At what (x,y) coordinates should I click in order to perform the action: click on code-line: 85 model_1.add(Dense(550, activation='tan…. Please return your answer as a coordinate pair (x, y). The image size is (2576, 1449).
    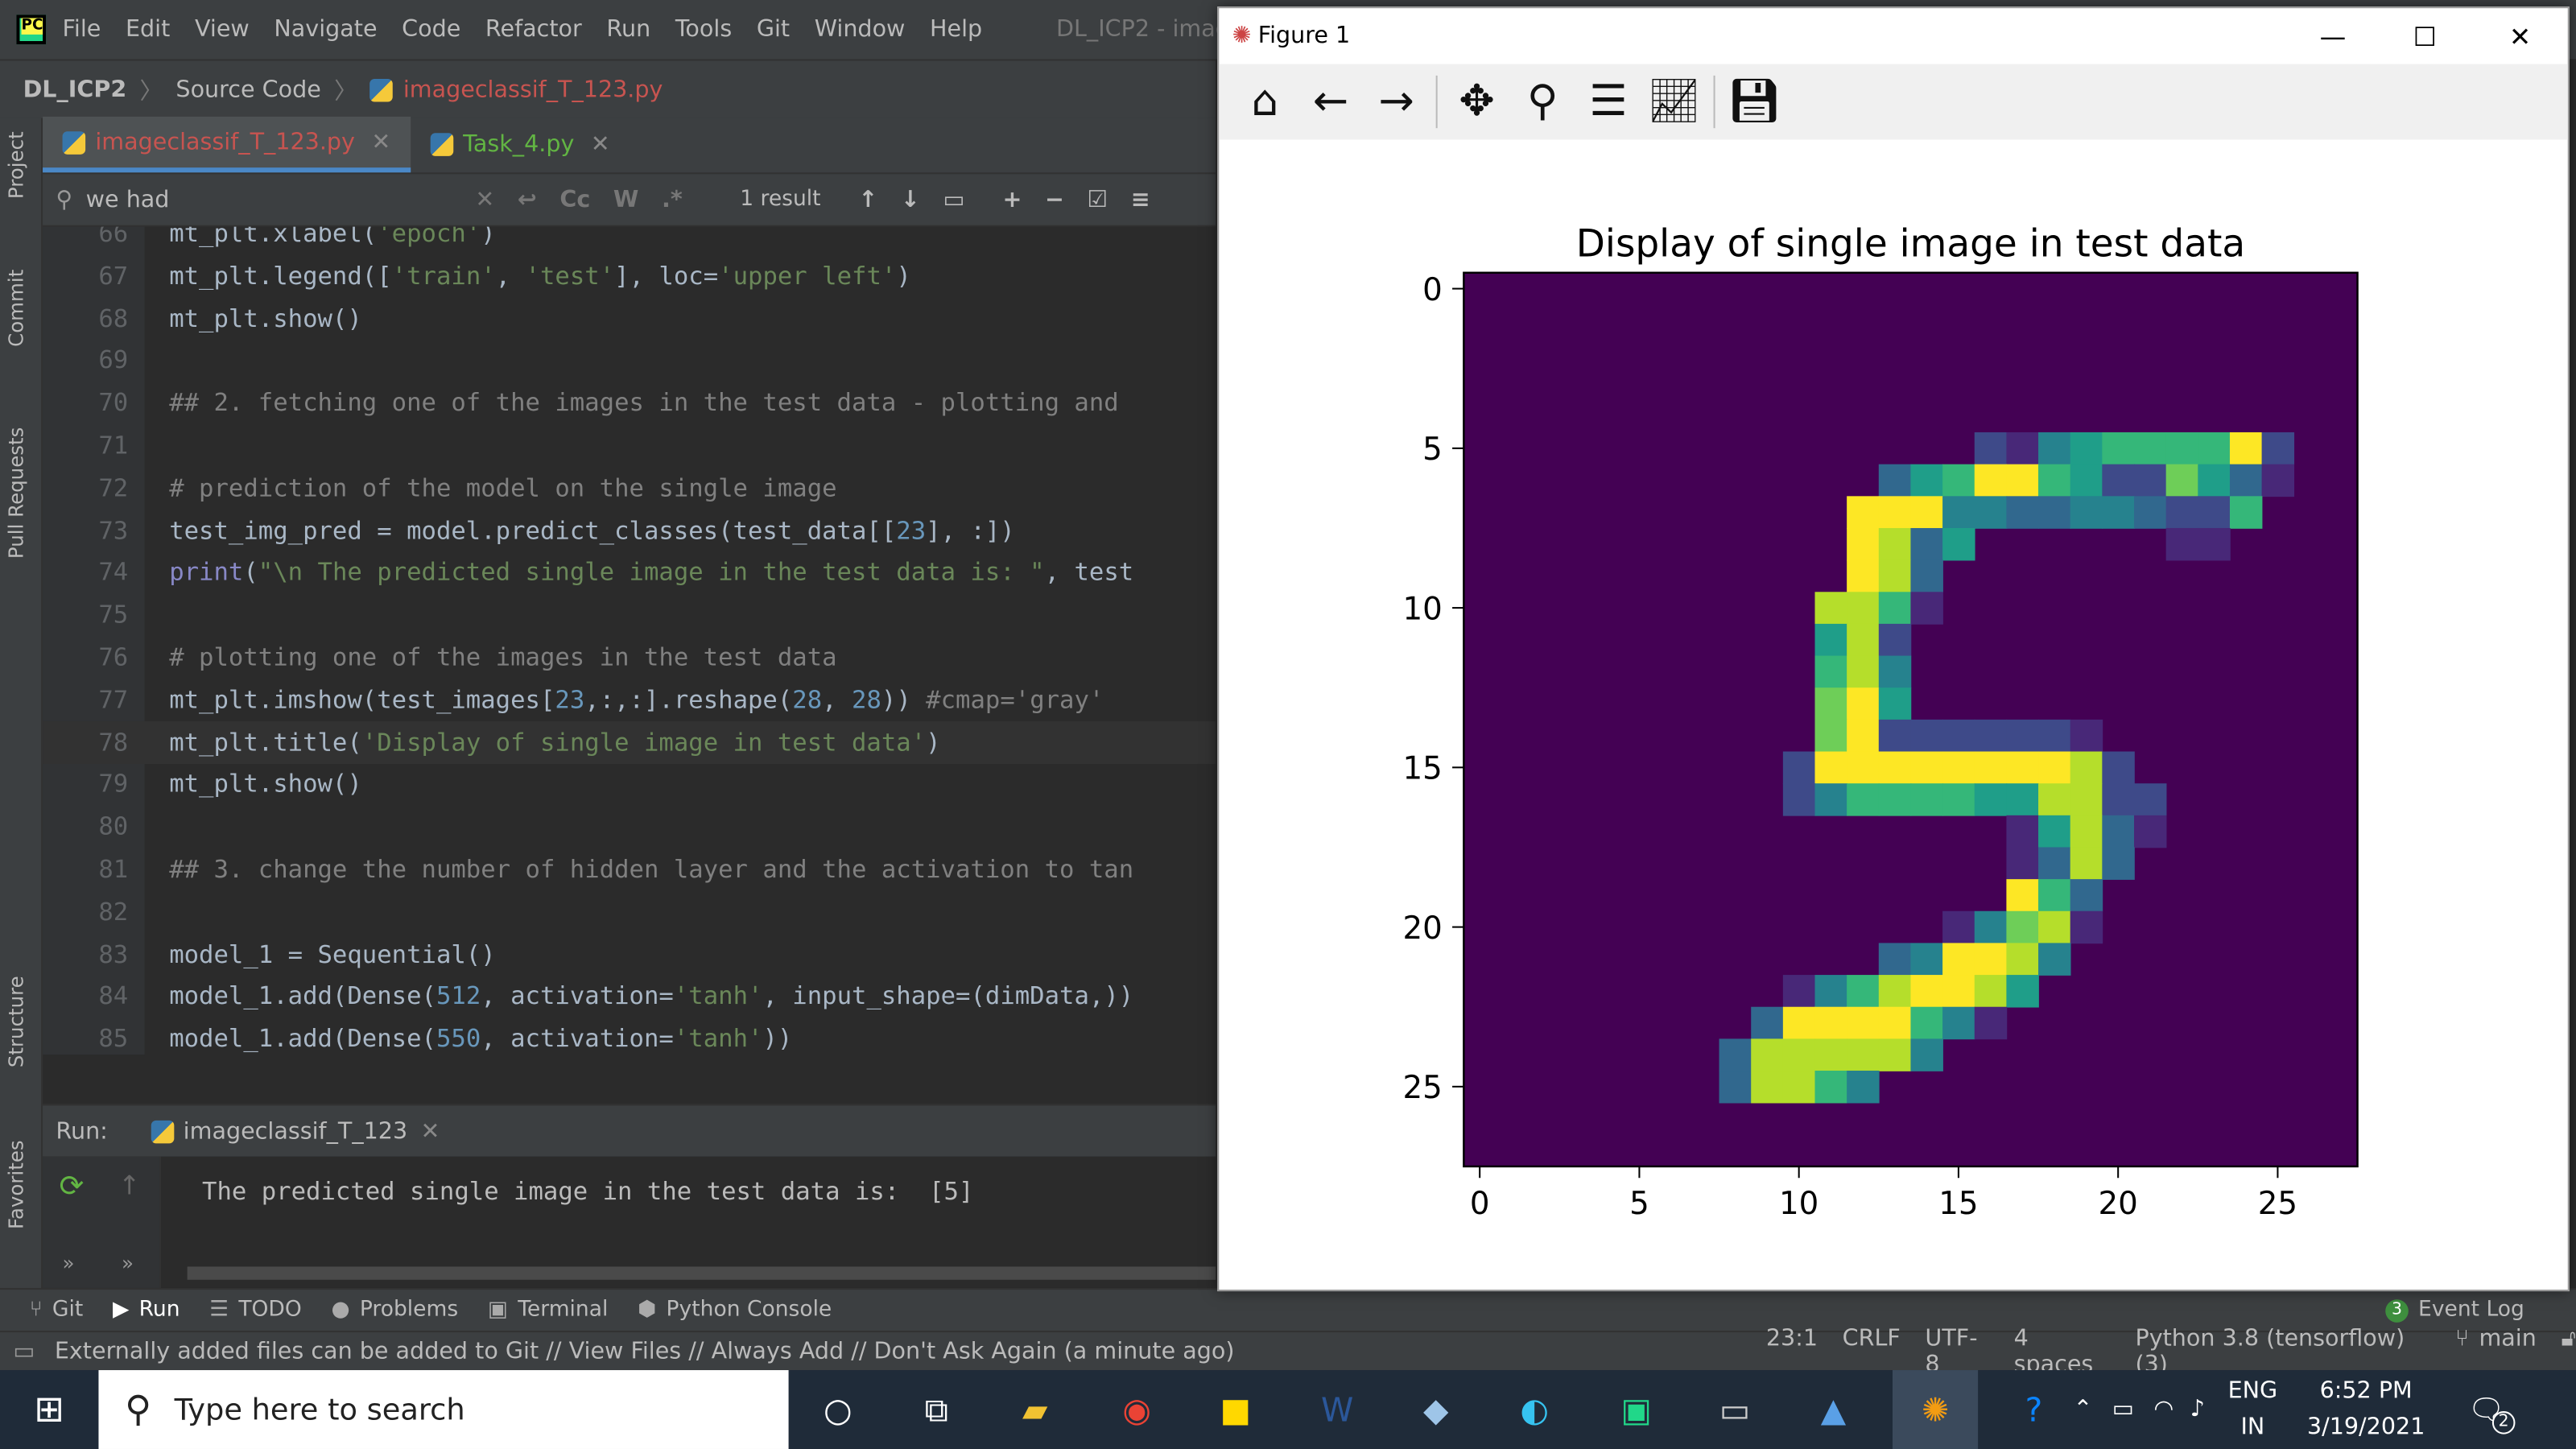
    Looking at the image, I should click on (629, 1036).